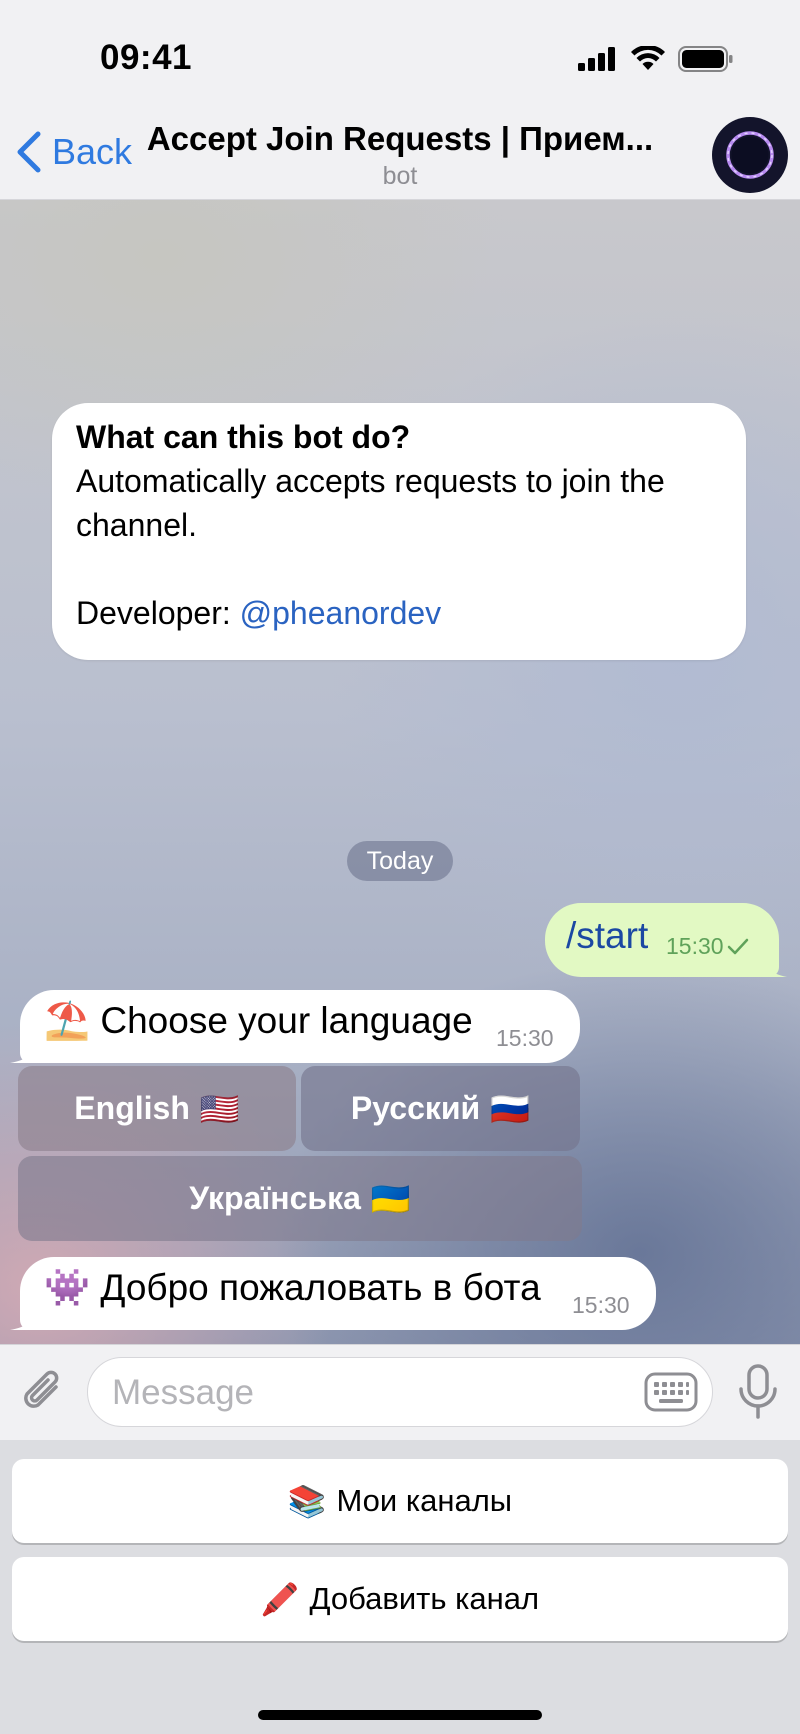 This screenshot has width=800, height=1734. I want to click on bot-avatar, so click(750, 155).